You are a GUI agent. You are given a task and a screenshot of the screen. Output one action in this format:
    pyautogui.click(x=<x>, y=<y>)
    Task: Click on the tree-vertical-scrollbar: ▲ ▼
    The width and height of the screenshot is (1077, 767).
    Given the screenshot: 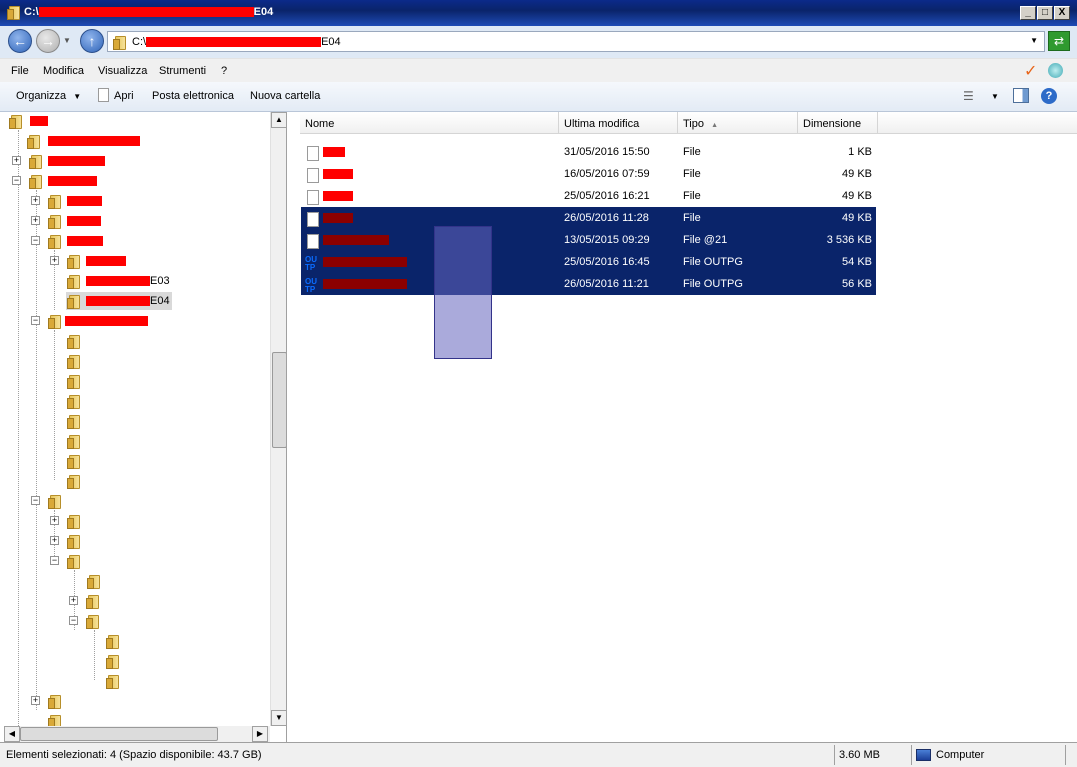 What is the action you would take?
    pyautogui.click(x=278, y=419)
    